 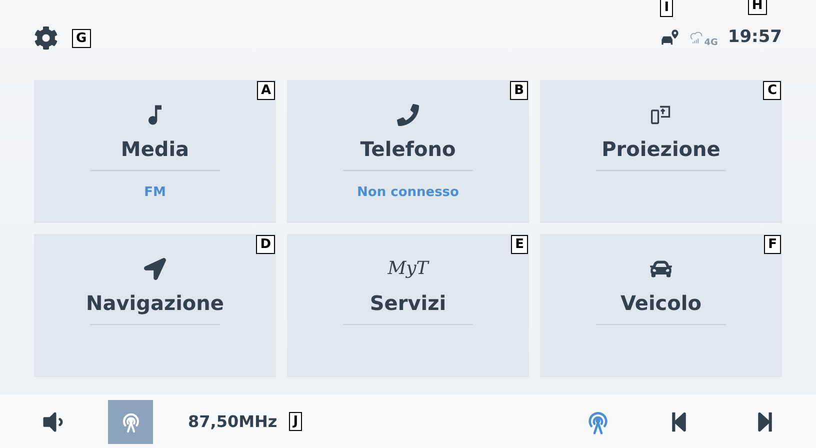 I want to click on menu-tile: MyT Servizi E, so click(x=408, y=305).